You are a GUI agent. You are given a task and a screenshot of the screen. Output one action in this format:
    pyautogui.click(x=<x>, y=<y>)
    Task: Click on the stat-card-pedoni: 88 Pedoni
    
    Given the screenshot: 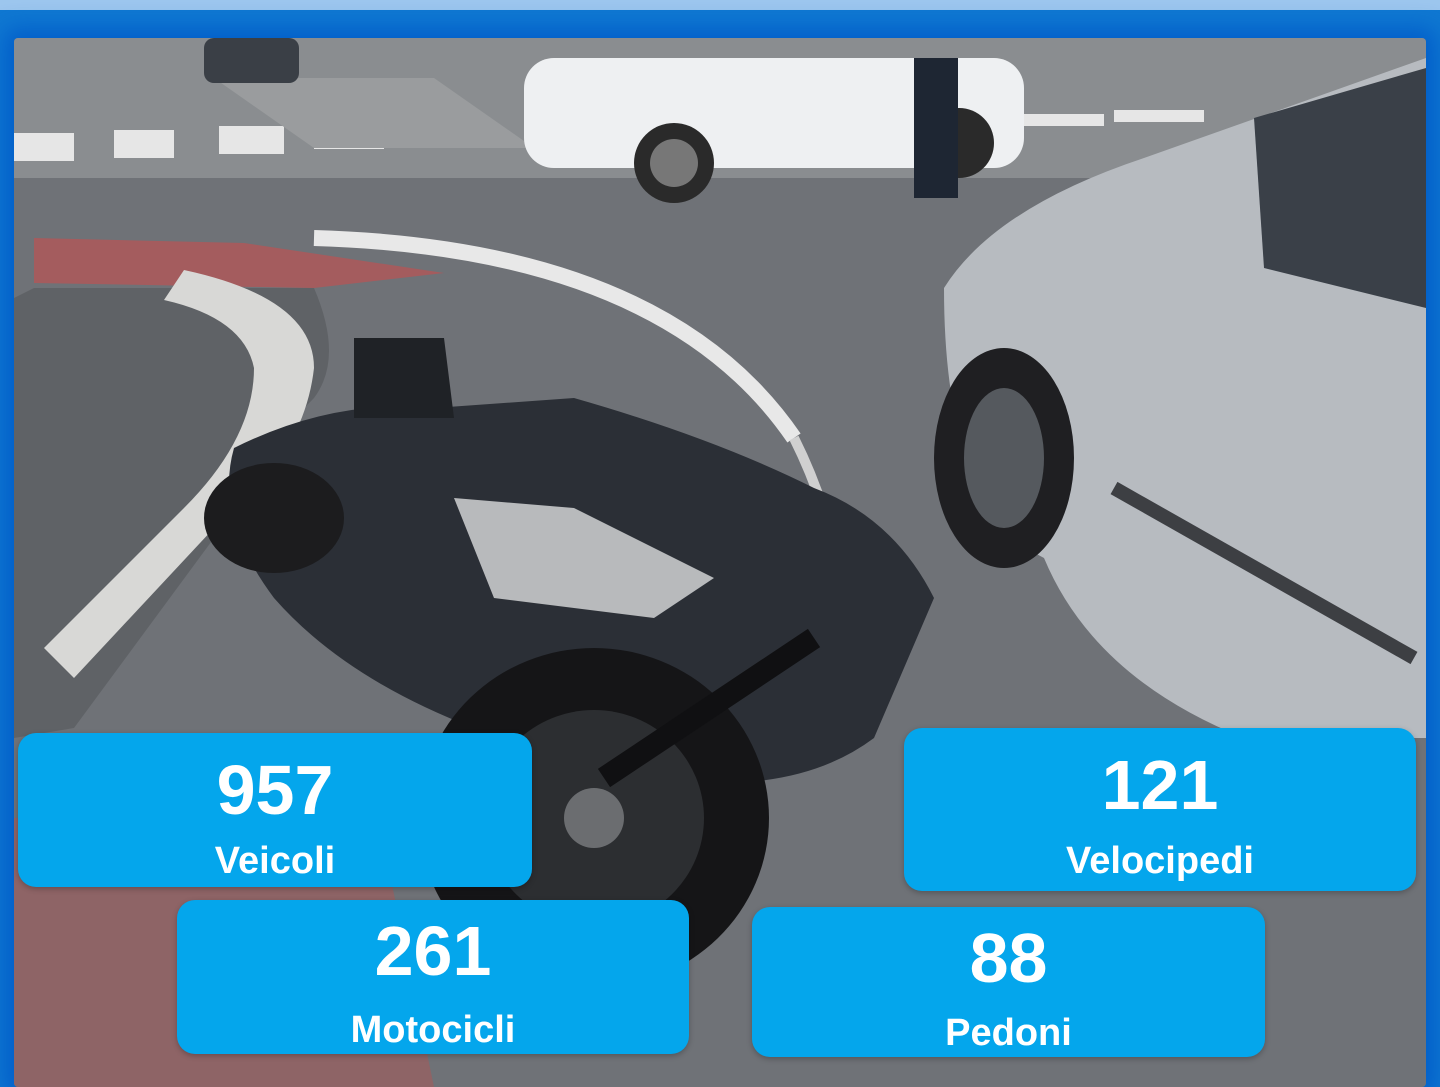 What is the action you would take?
    pyautogui.click(x=1008, y=982)
    